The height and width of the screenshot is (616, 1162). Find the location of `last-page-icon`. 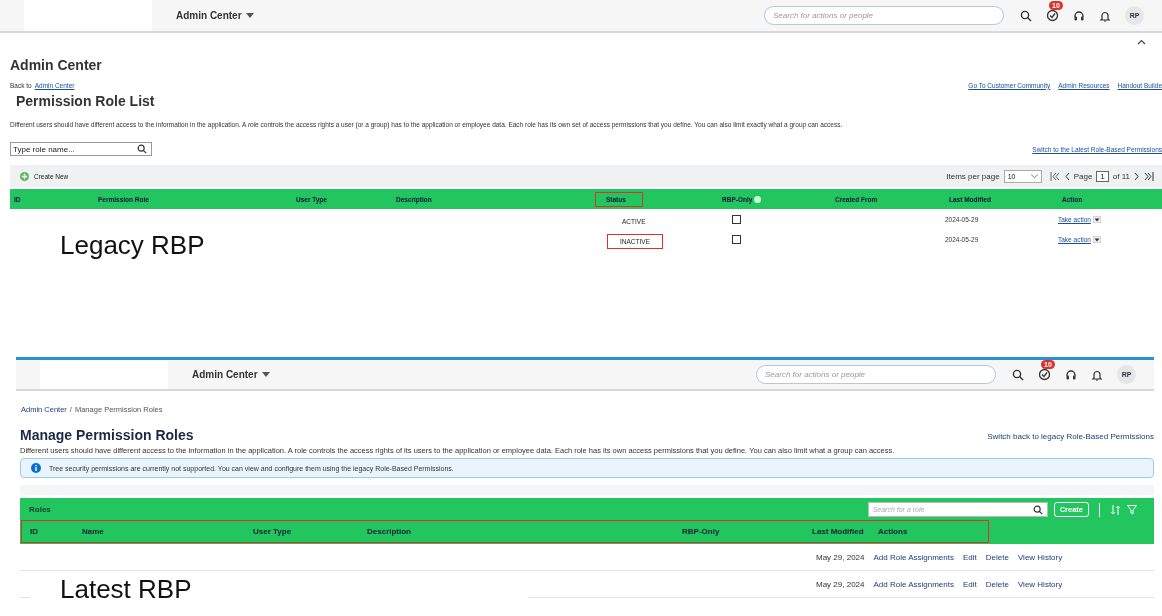

last-page-icon is located at coordinates (1149, 176).